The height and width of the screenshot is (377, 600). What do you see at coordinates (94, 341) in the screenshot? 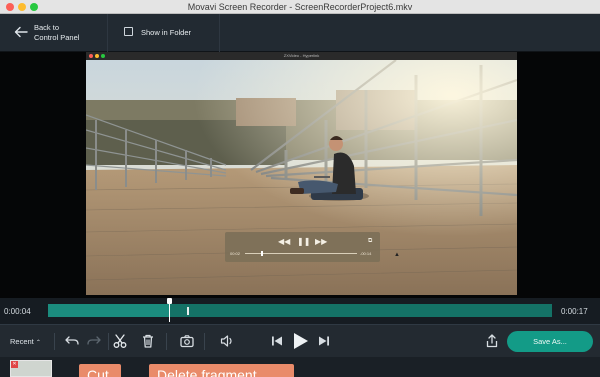
I see `redo-icon` at bounding box center [94, 341].